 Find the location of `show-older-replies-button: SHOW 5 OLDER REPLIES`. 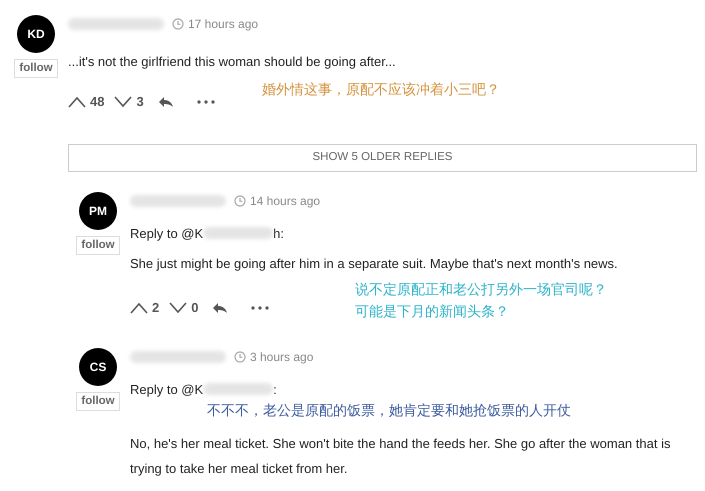

show-older-replies-button: SHOW 5 OLDER REPLIES is located at coordinates (382, 158).